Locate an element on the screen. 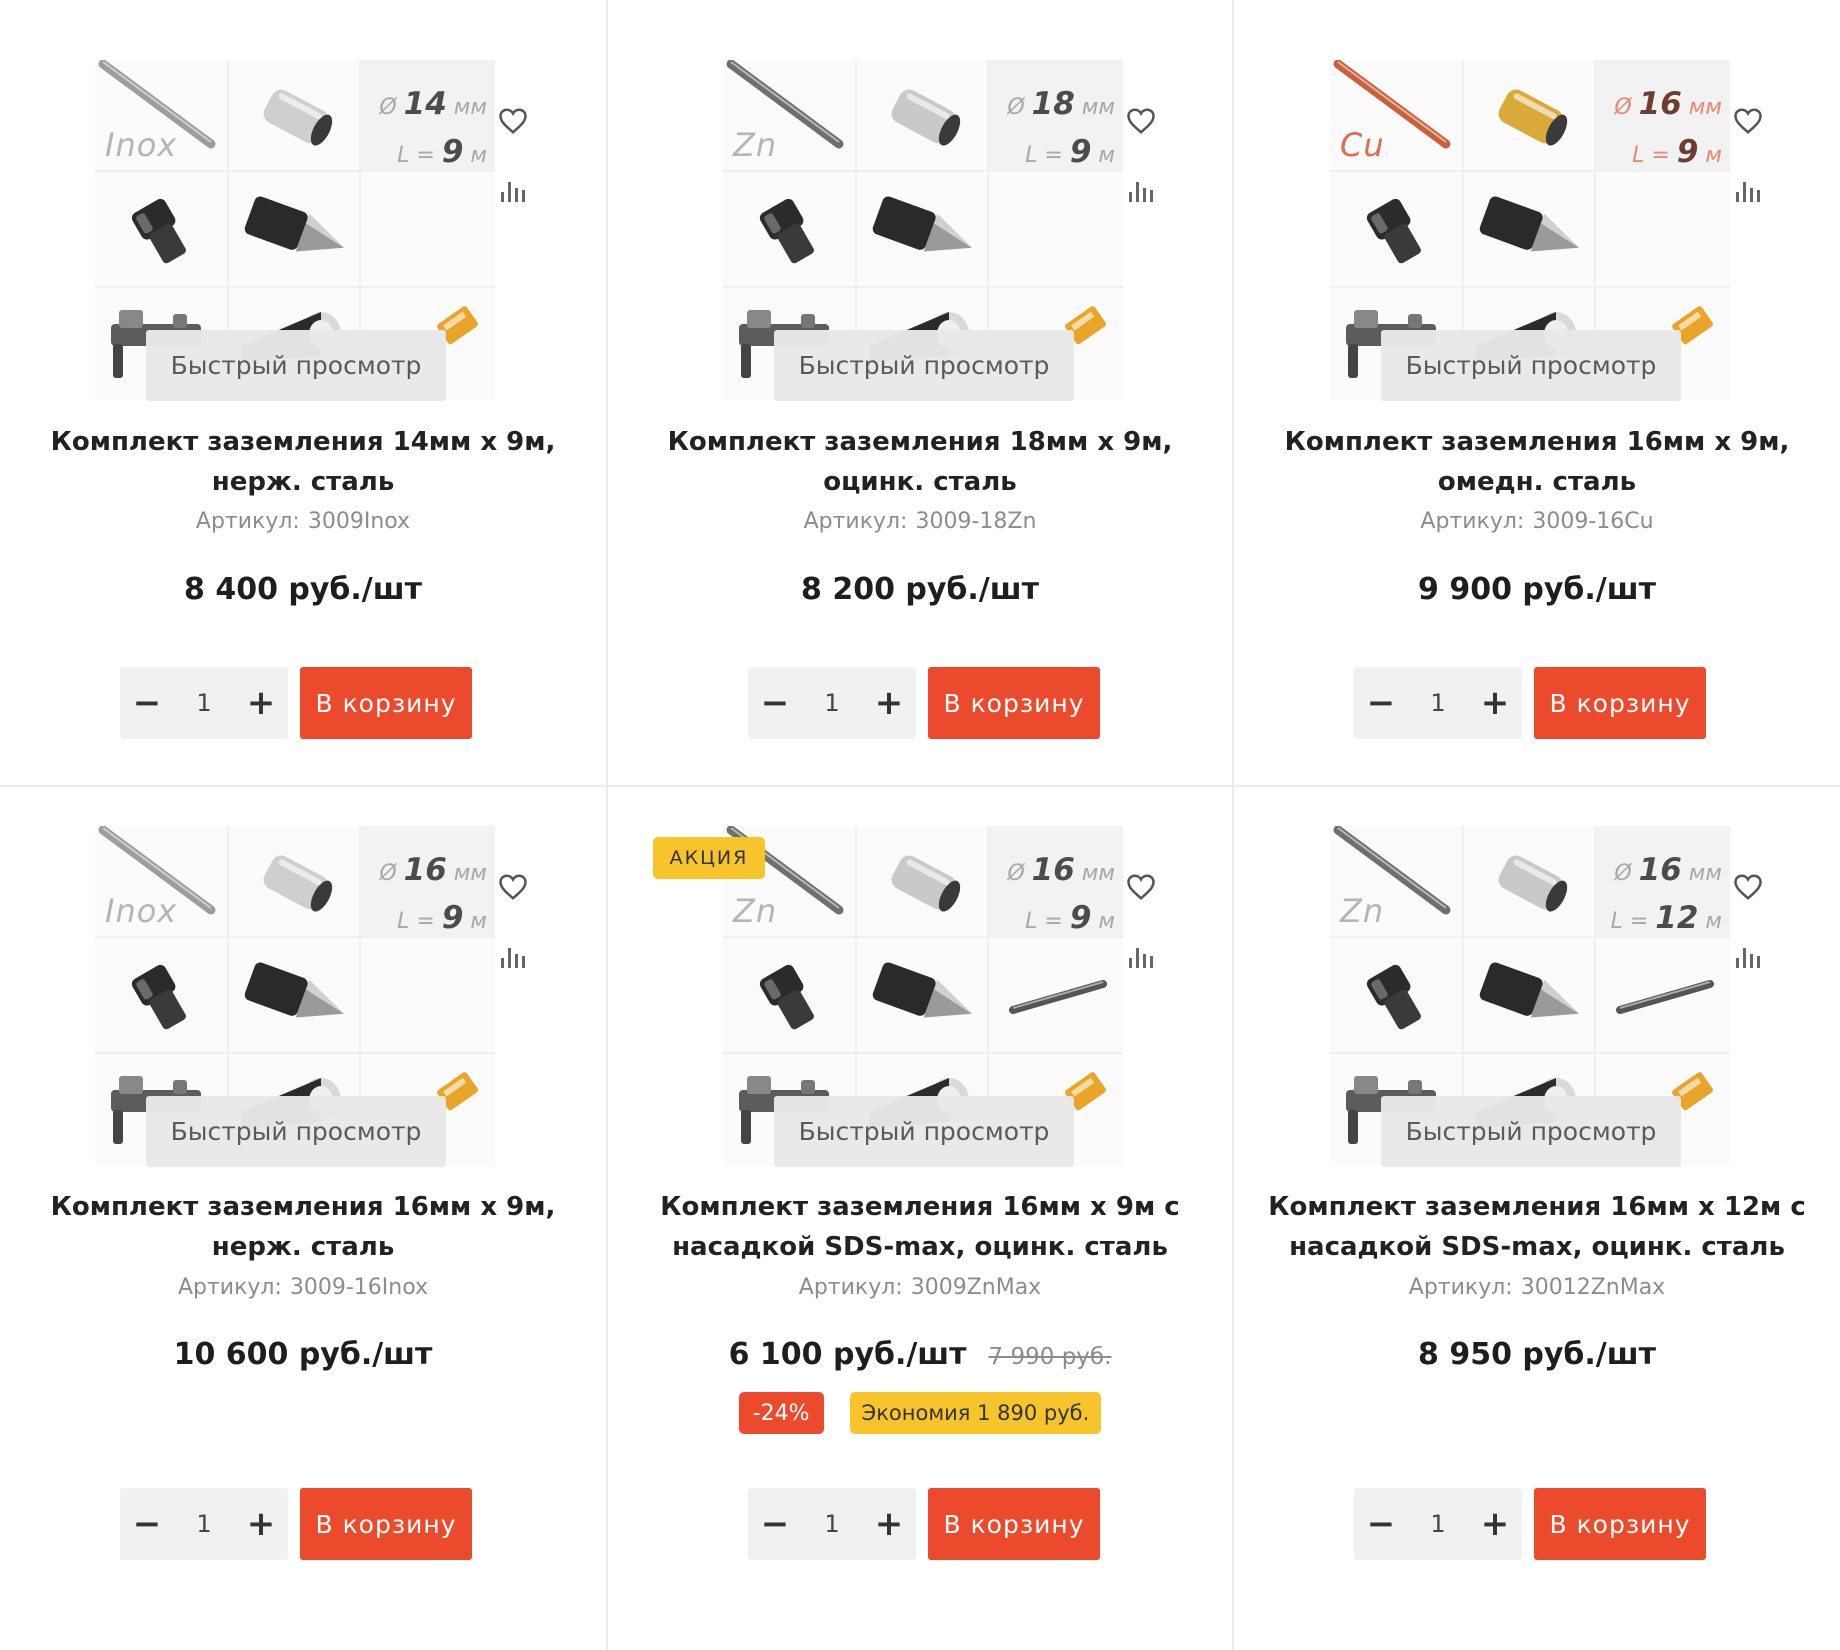 The width and height of the screenshot is (1840, 1650). diameter-unit: мм is located at coordinates (1705, 107).